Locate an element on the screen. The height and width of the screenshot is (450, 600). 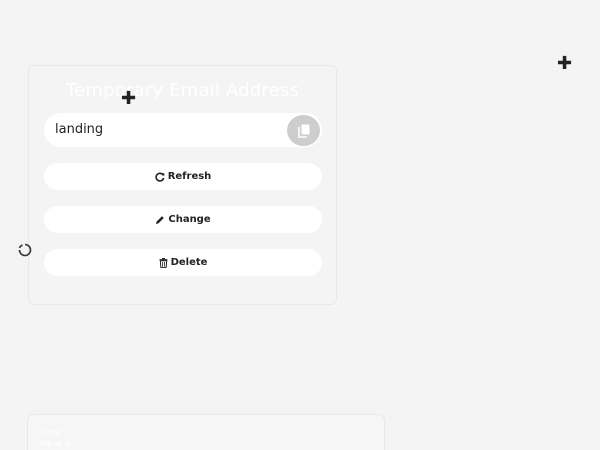
change-label: Change is located at coordinates (189, 219).